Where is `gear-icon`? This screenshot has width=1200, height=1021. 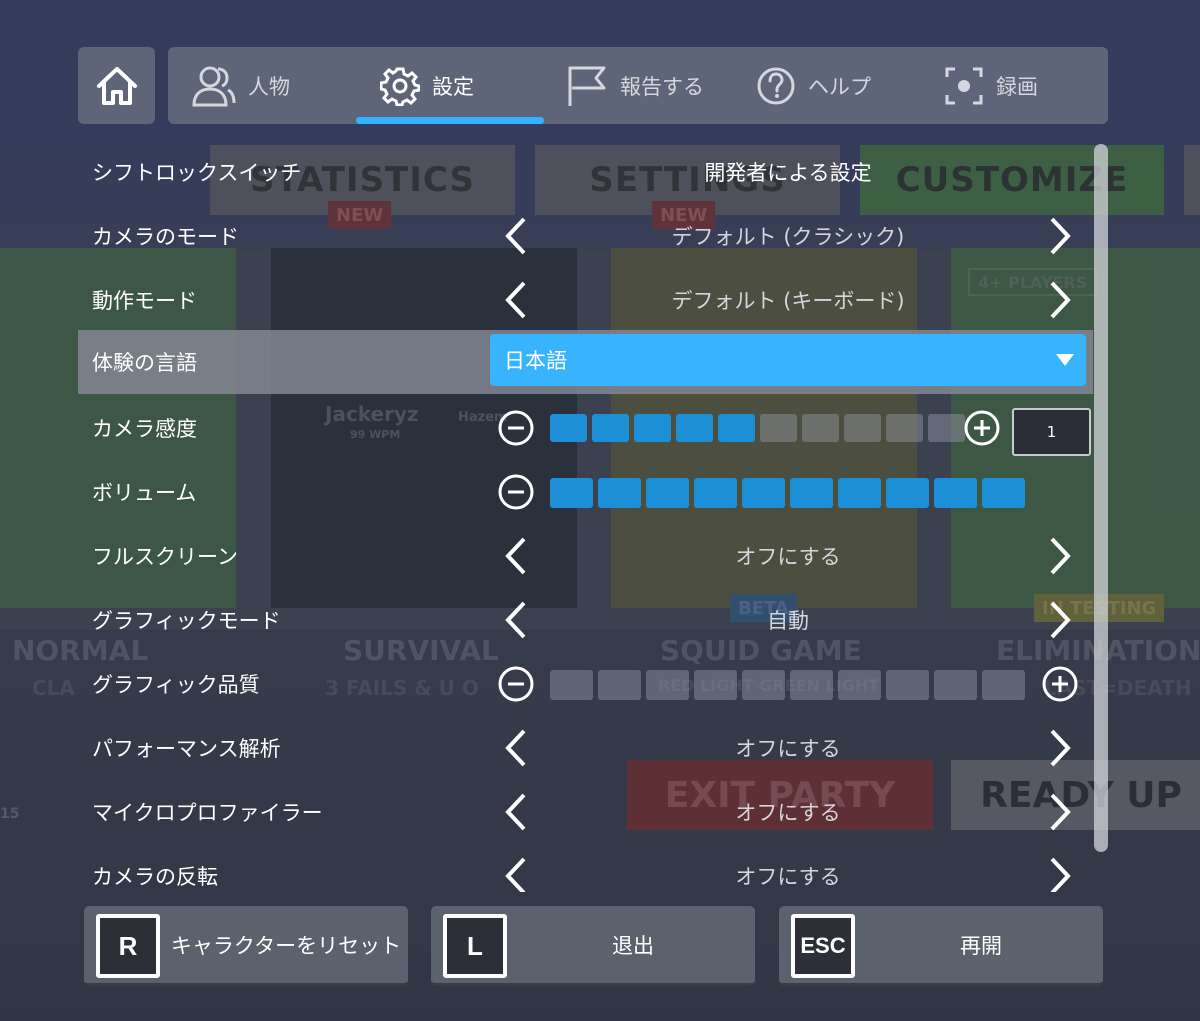
gear-icon is located at coordinates (400, 86).